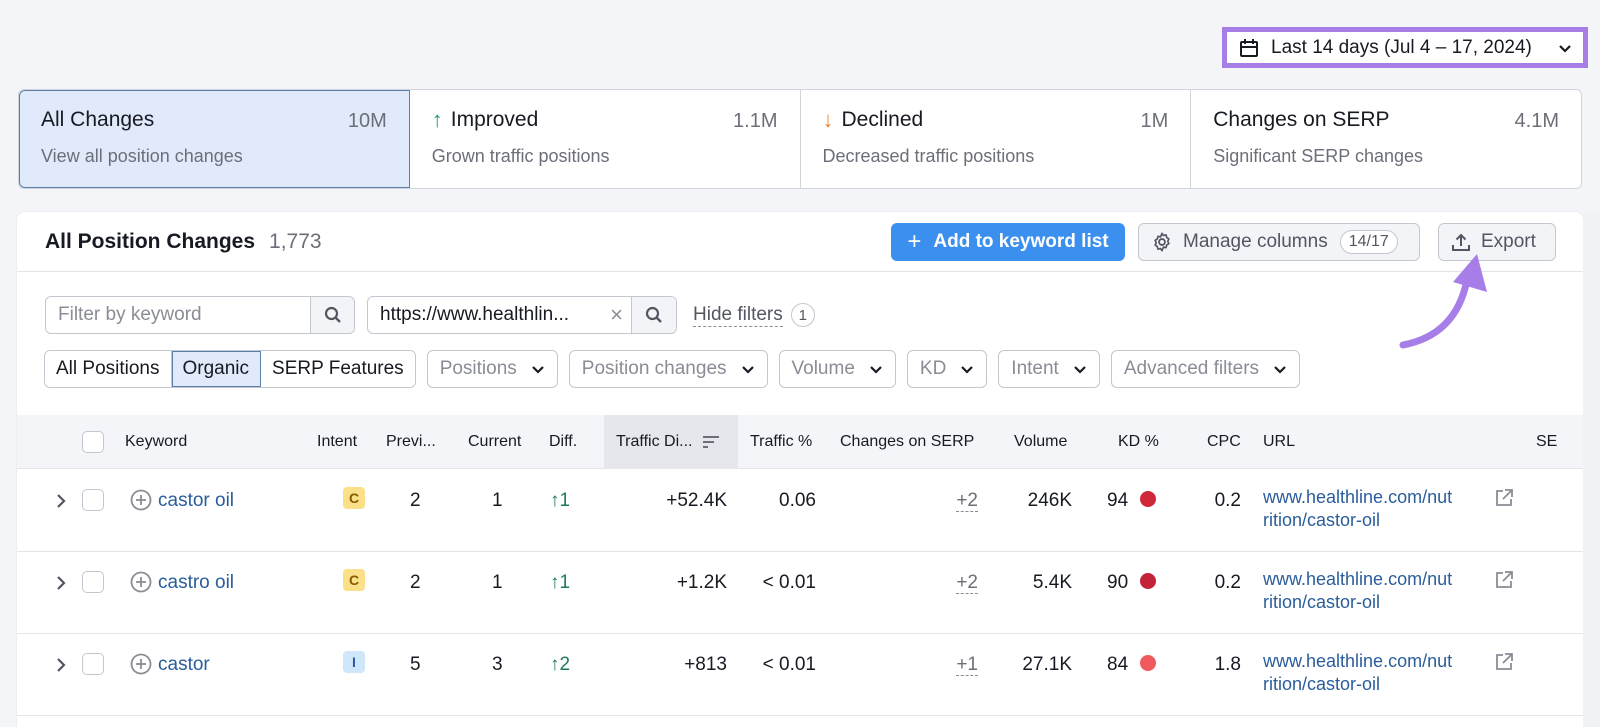  What do you see at coordinates (156, 442) in the screenshot?
I see `column-keyword: Keyword` at bounding box center [156, 442].